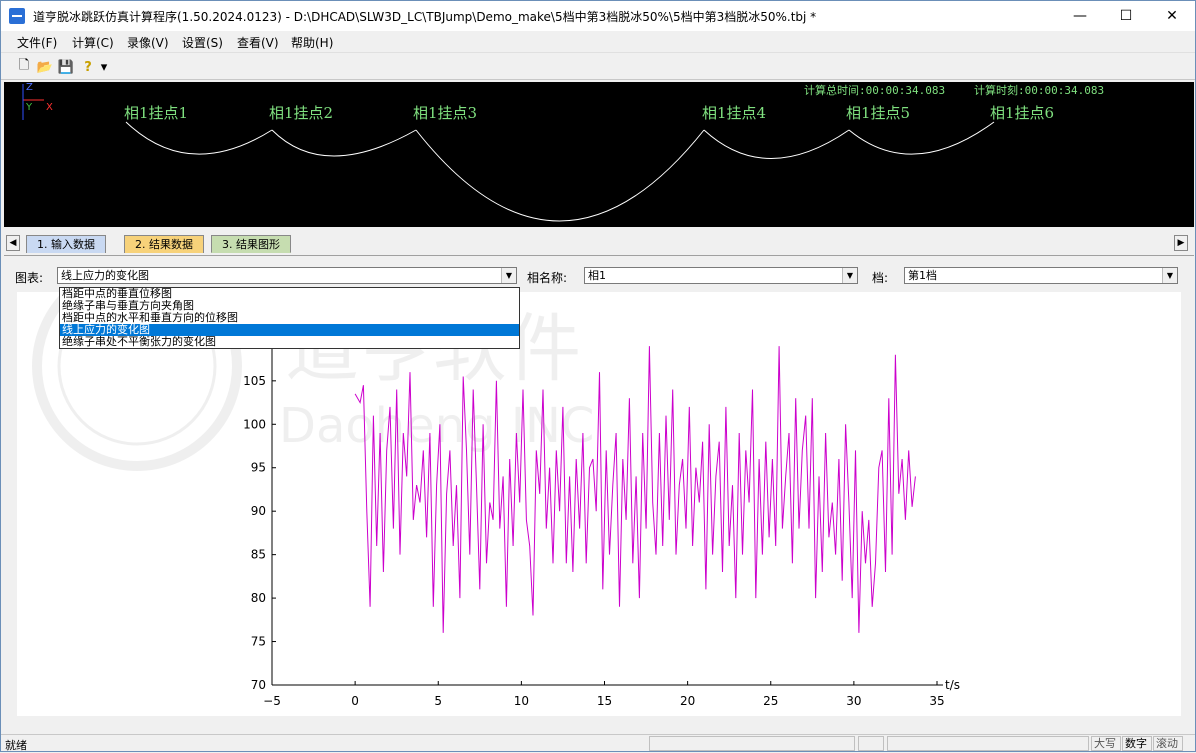 This screenshot has height=753, width=1196. Describe the element at coordinates (1041, 275) in the screenshot. I see `span-select: 第1档 ▼` at that location.